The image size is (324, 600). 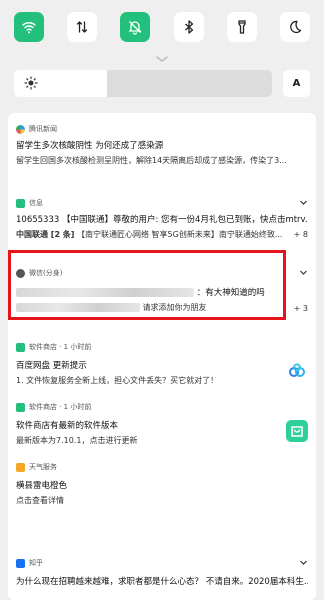 I want to click on message-count-badge: + 8, so click(x=300, y=234).